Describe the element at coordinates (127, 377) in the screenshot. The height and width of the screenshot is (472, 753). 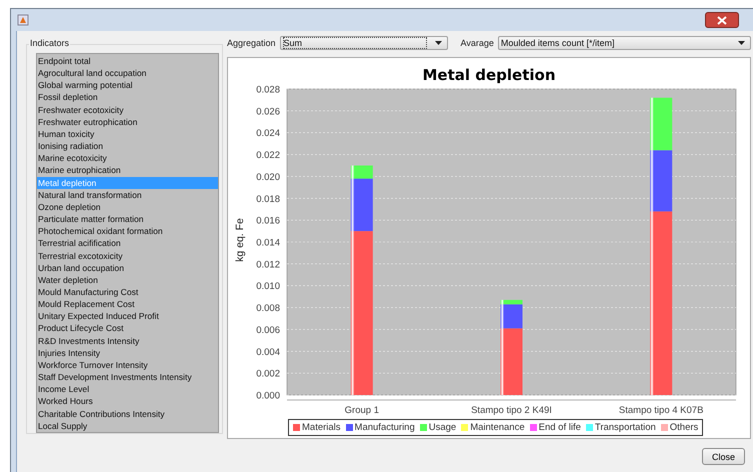
I see `indicator-item: Staff Development Investments Intensity` at that location.